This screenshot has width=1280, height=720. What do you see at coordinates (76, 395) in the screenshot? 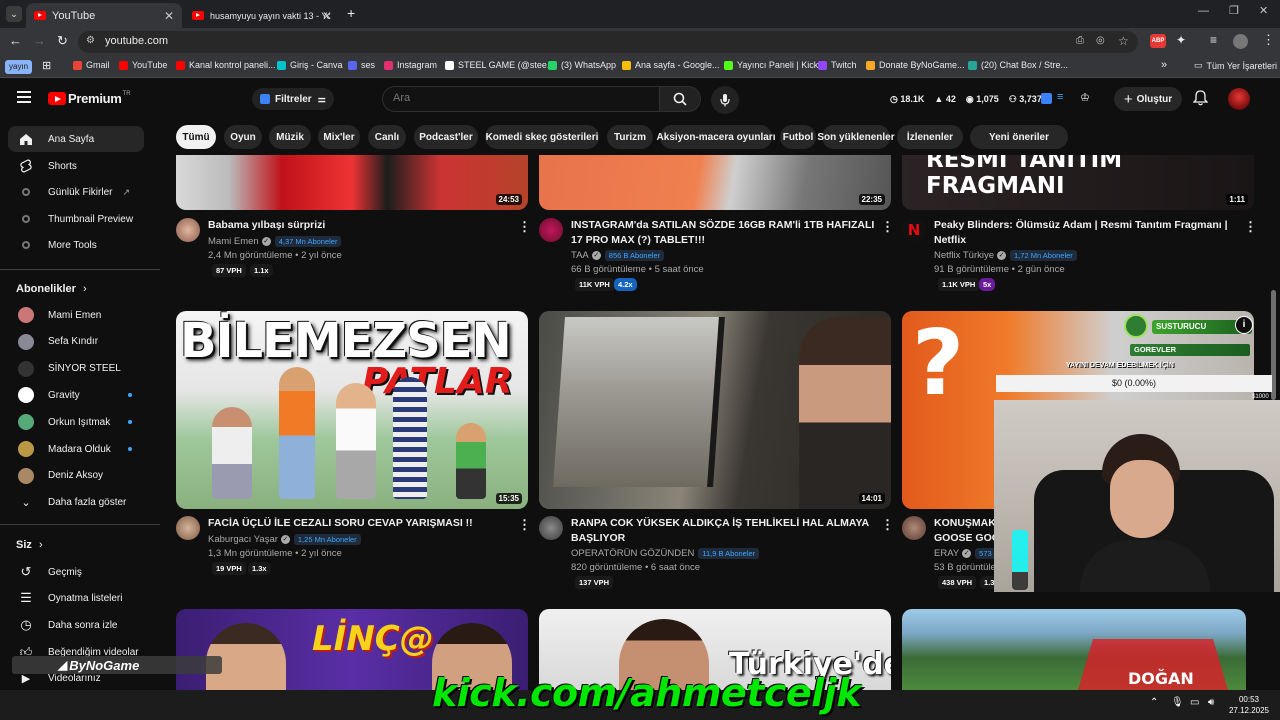
I see `sidebar-subscription: Gravity` at bounding box center [76, 395].